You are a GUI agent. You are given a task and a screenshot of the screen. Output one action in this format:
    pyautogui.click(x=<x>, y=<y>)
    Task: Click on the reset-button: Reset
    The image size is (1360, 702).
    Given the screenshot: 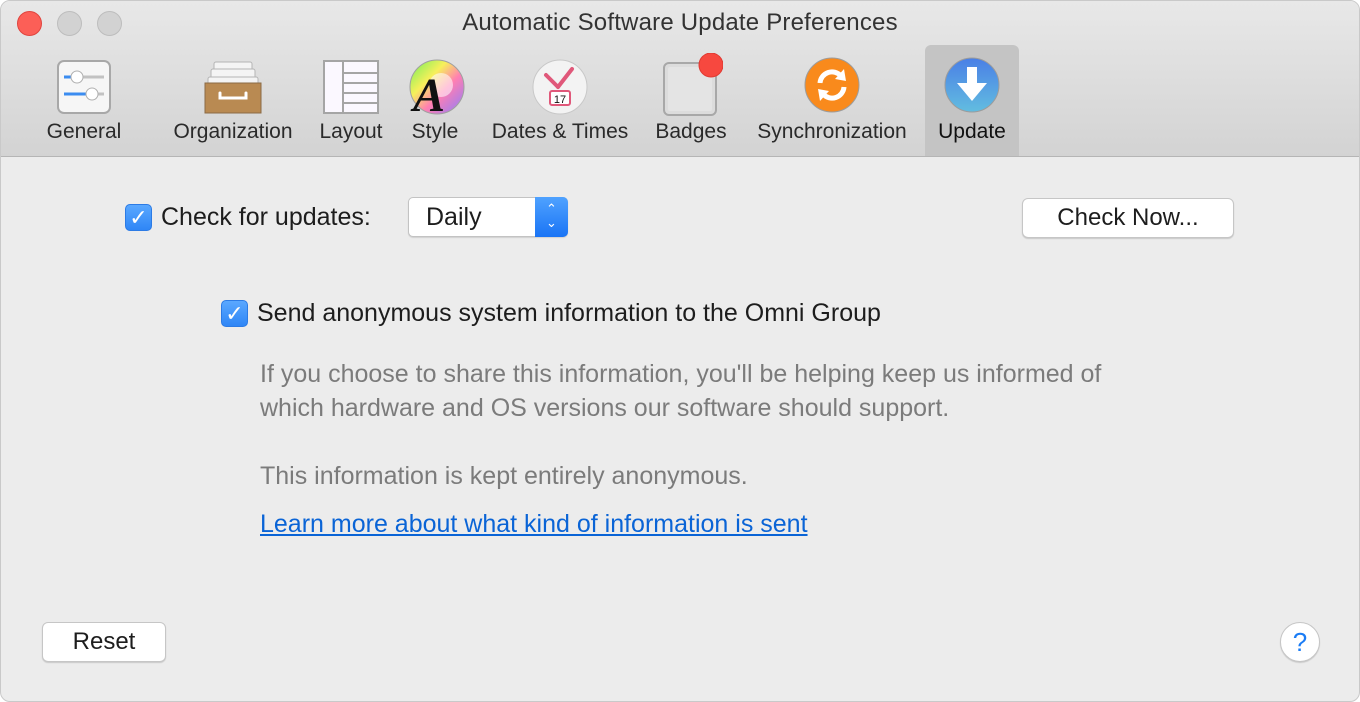 What is the action you would take?
    pyautogui.click(x=104, y=642)
    